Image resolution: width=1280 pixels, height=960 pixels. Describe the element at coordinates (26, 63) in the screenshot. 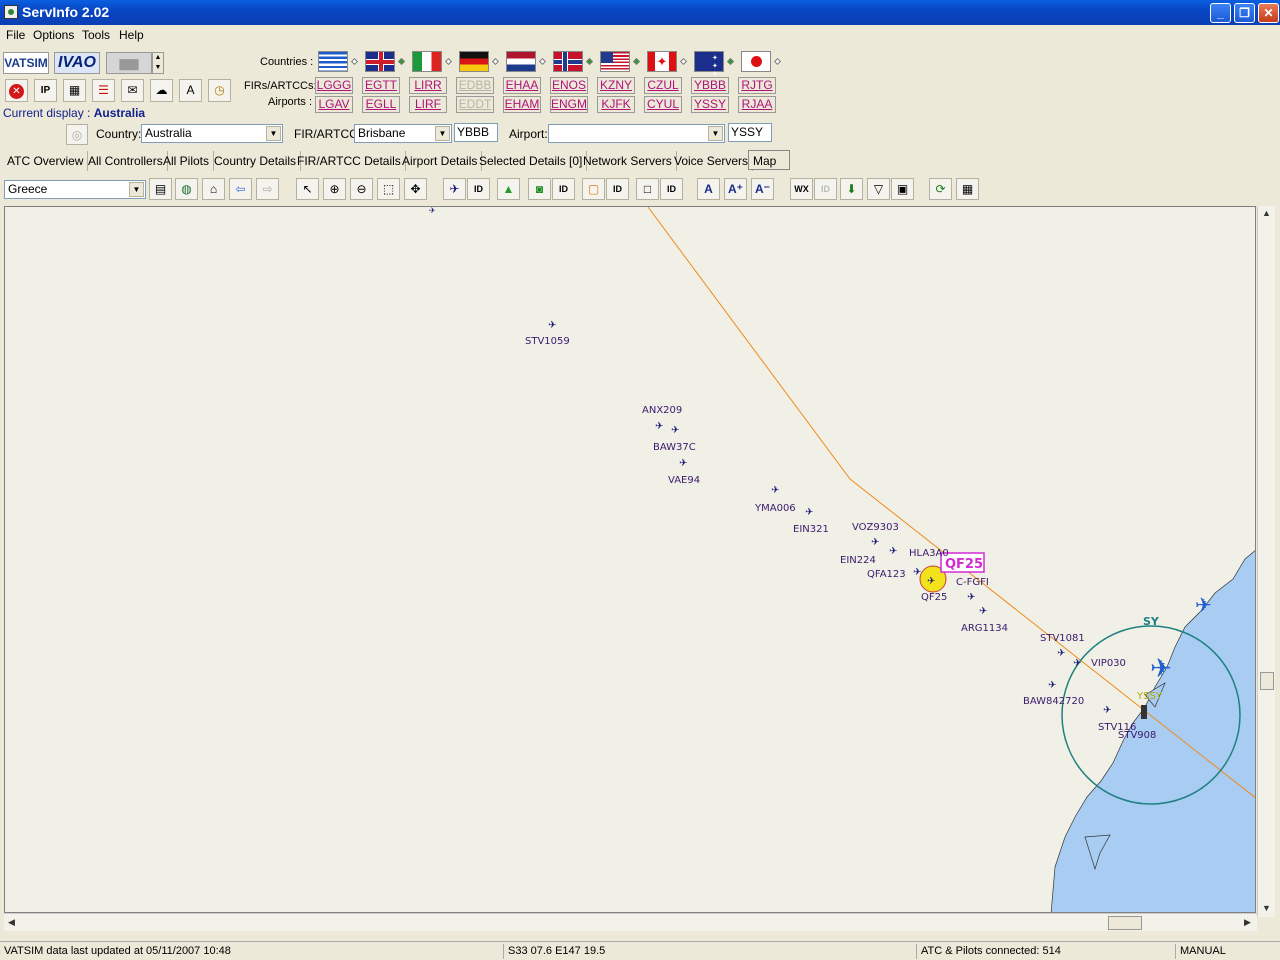

I see `vatsim-logo-button: VATSIM` at that location.